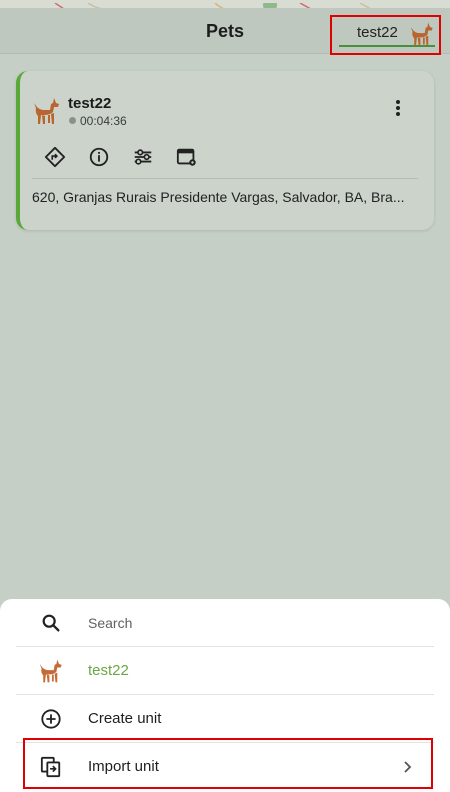 The image size is (450, 792). I want to click on card-divider, so click(225, 178).